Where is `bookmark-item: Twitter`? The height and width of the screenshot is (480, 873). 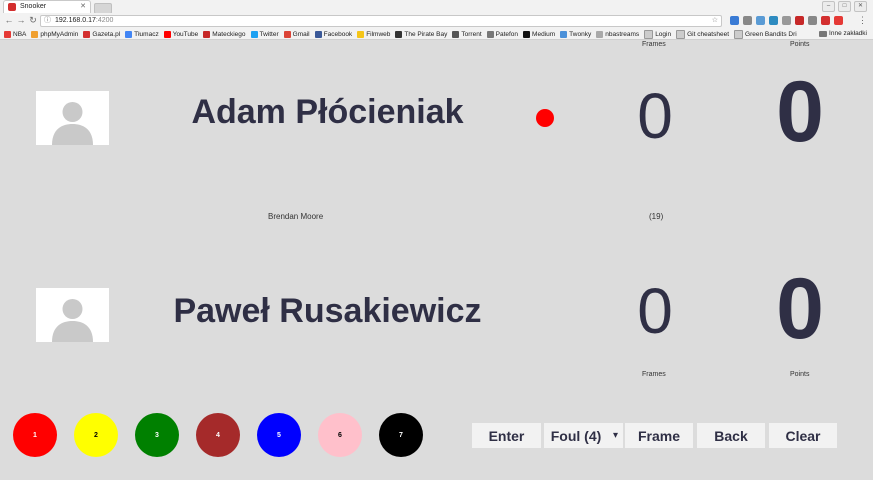 bookmark-item: Twitter is located at coordinates (264, 34).